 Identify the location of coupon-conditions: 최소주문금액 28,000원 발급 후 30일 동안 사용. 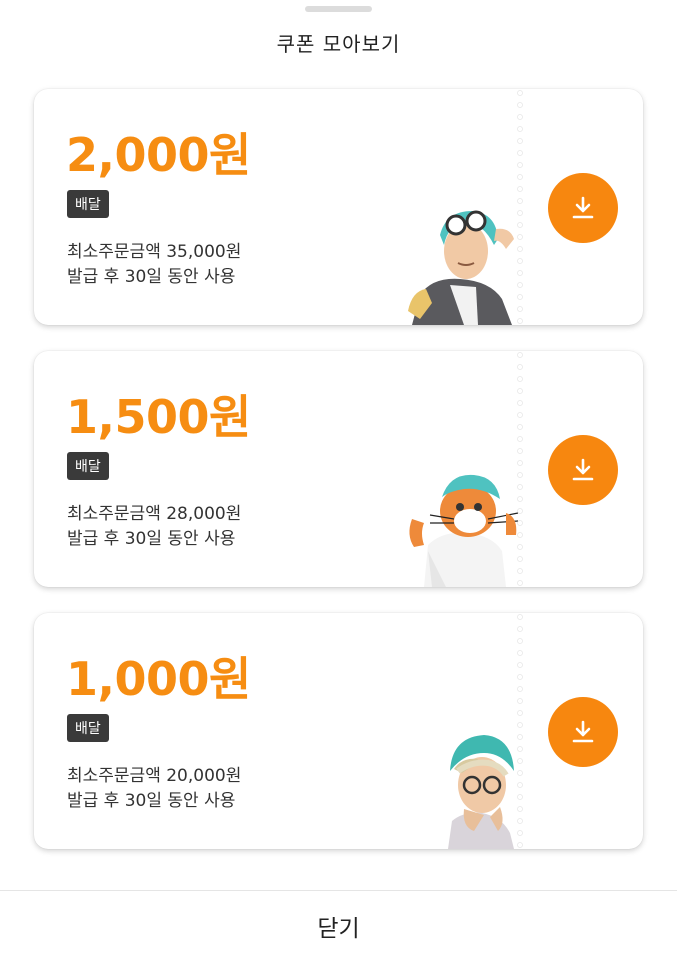
(154, 527).